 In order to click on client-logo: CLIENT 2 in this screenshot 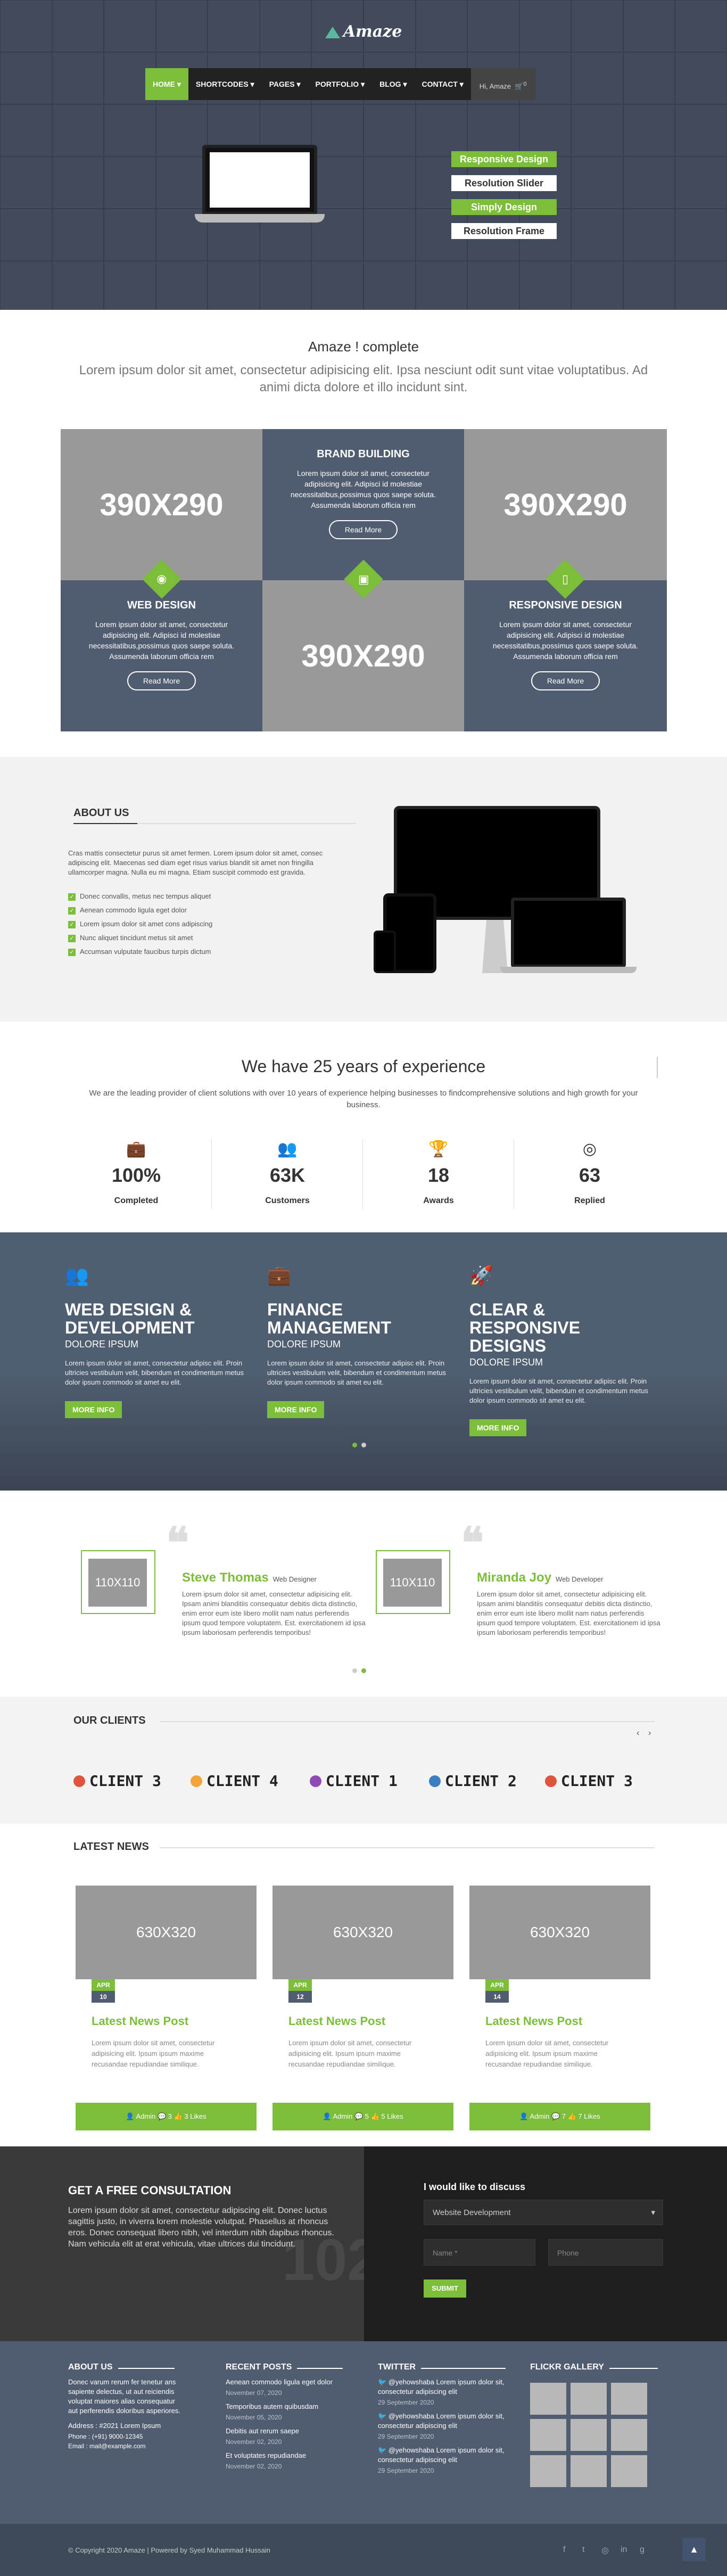, I will do `click(473, 1781)`.